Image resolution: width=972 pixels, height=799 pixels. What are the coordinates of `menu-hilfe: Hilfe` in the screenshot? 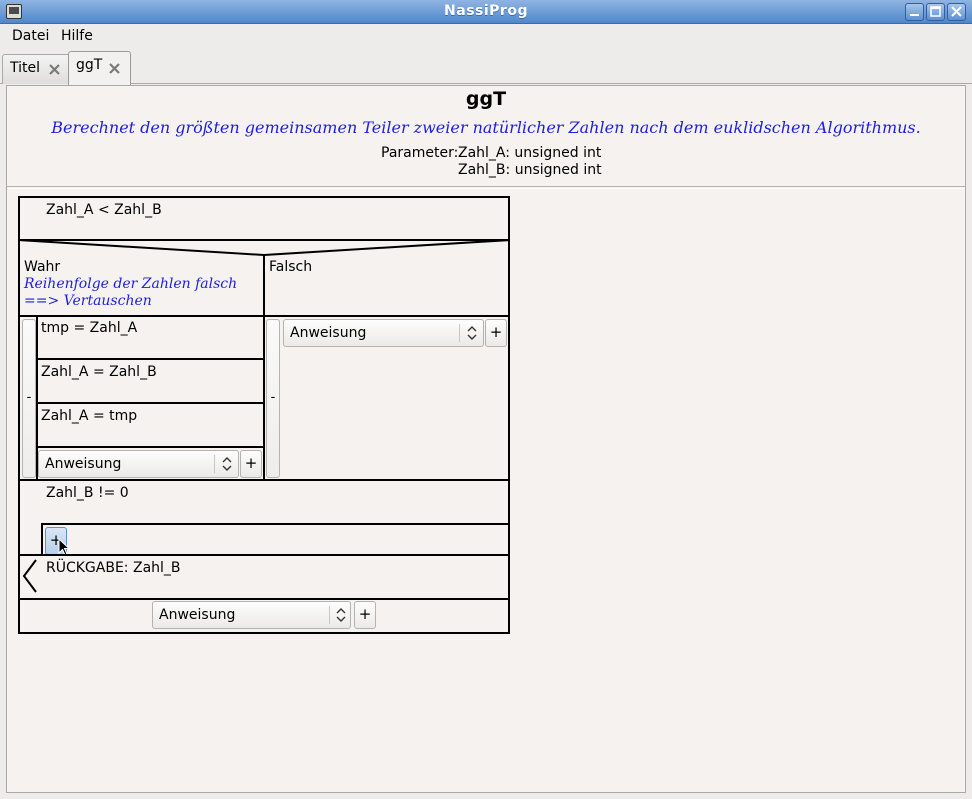 It's located at (77, 36).